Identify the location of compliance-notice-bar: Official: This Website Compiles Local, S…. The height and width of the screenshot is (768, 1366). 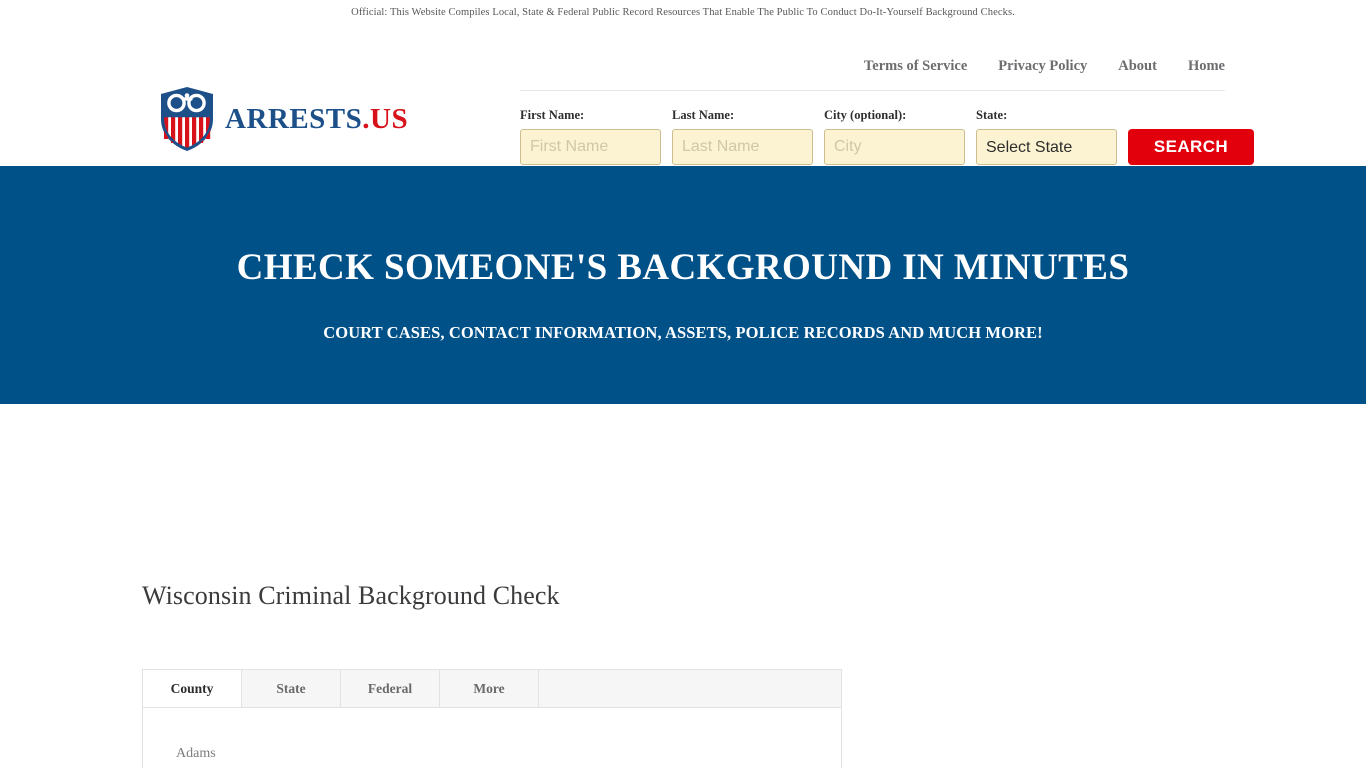
(683, 12).